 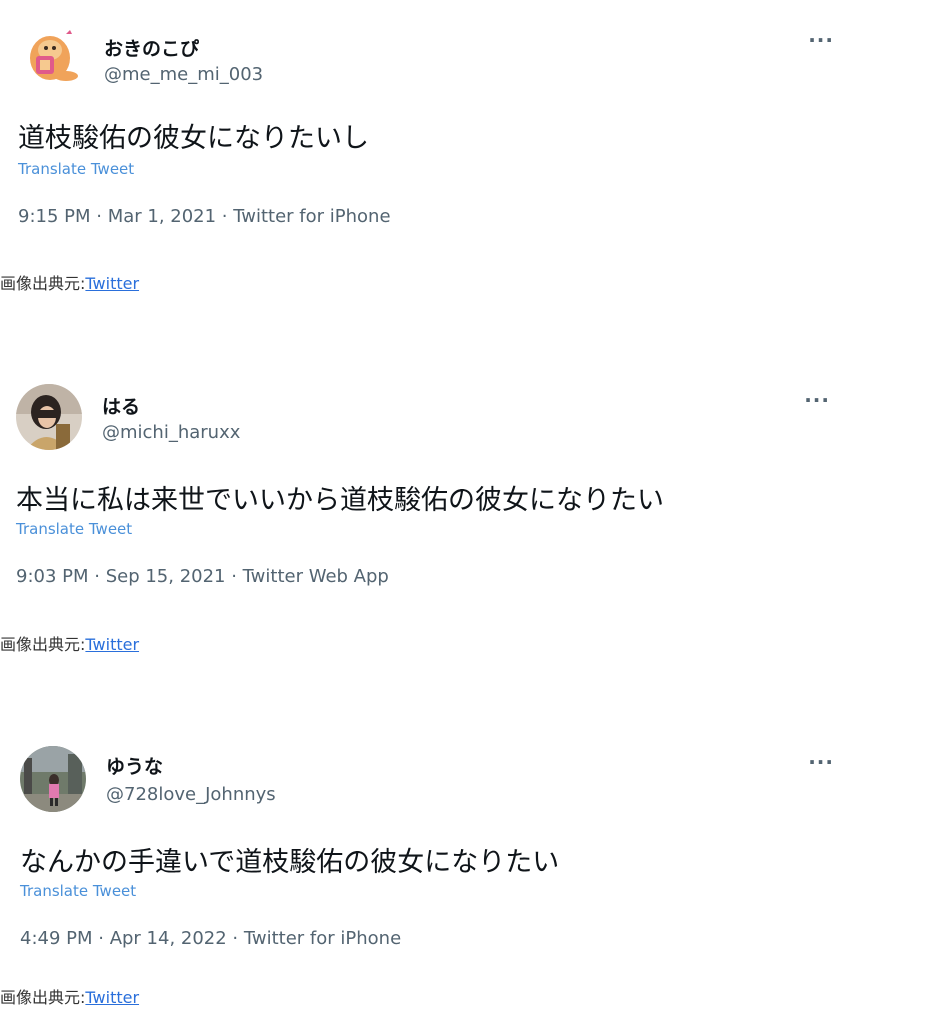 I want to click on street-photo-avatar-icon, so click(x=53, y=779).